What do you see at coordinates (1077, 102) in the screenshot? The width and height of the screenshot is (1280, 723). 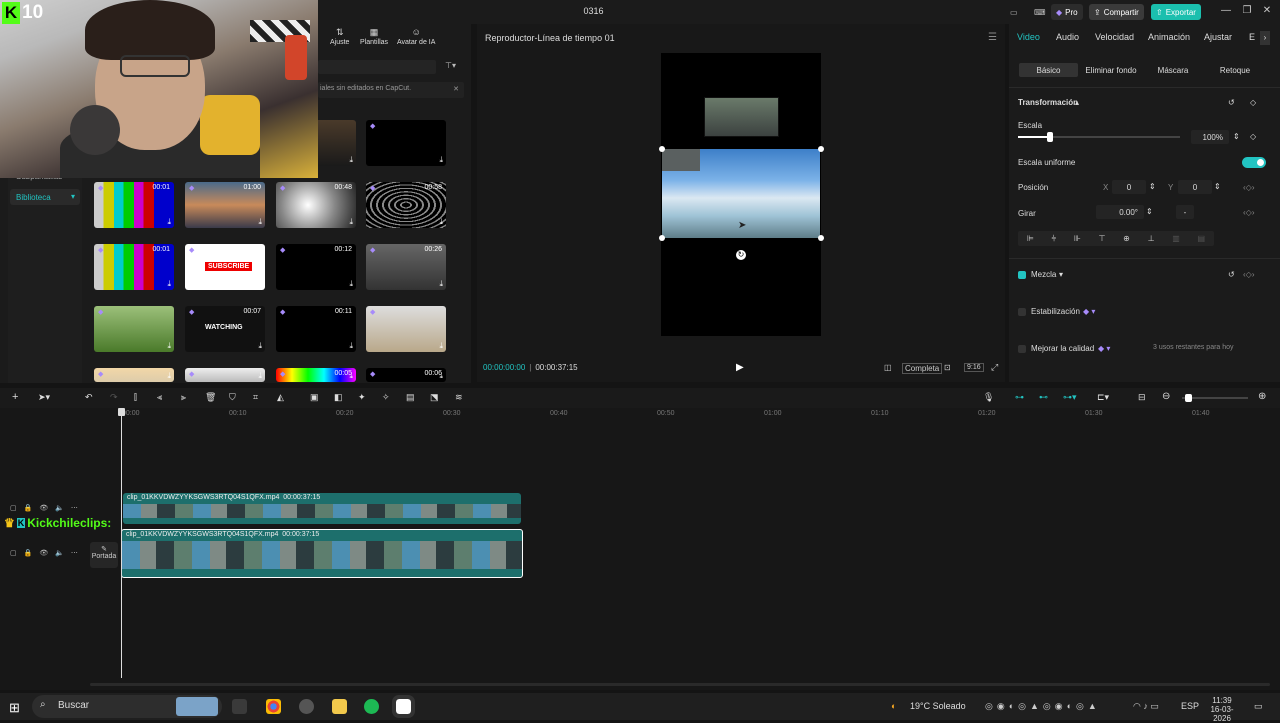 I see `chevron-up-icon: ▴` at bounding box center [1077, 102].